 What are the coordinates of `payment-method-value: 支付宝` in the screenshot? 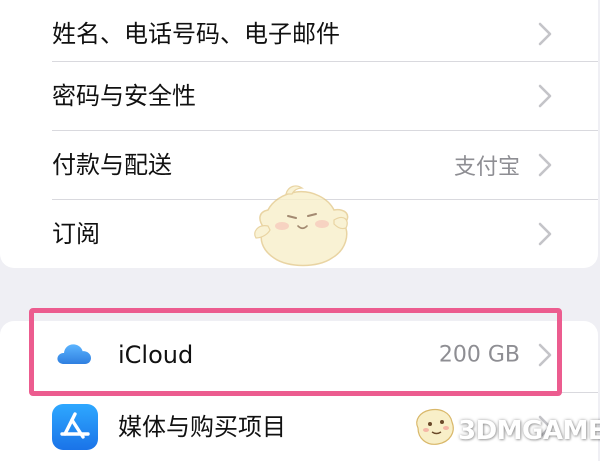 It's located at (486, 167).